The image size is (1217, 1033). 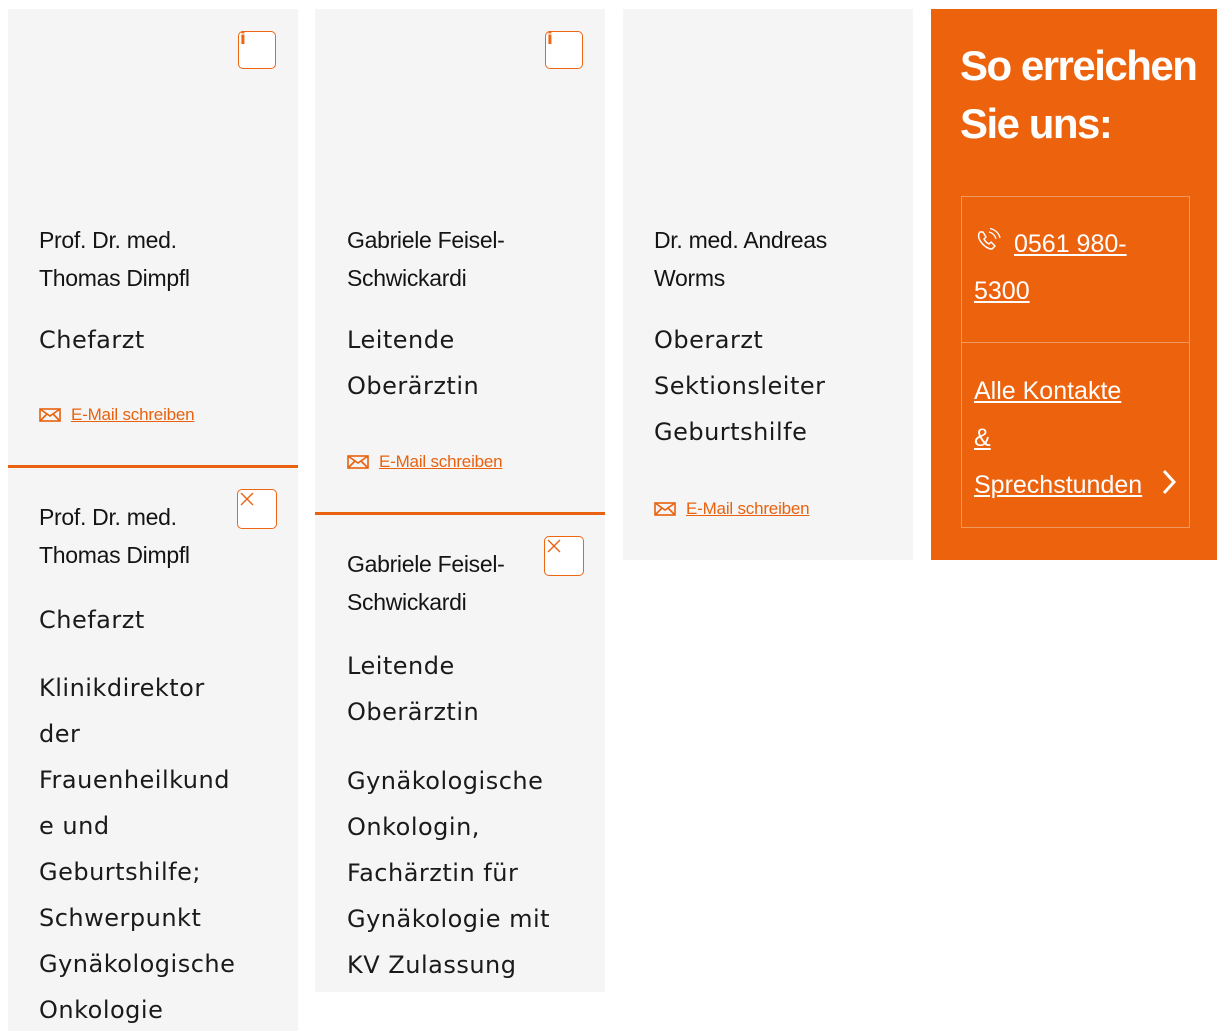 I want to click on description-line: Frauenheilkund, so click(x=134, y=780).